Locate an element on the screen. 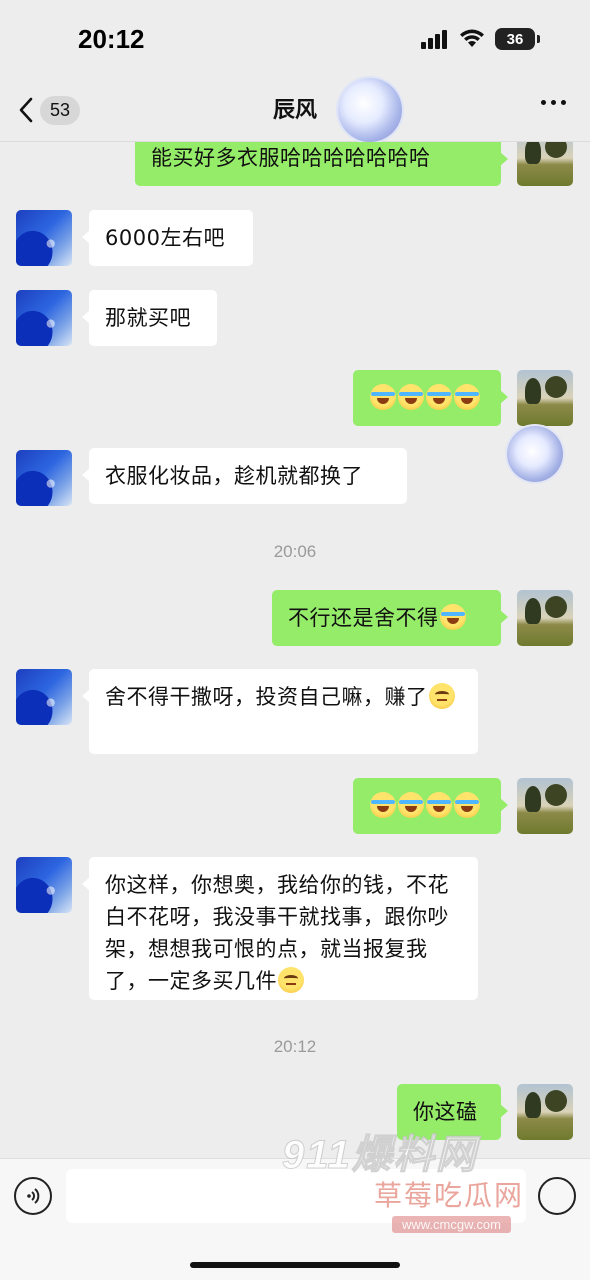 The image size is (590, 1280). wifi-icon is located at coordinates (472, 38).